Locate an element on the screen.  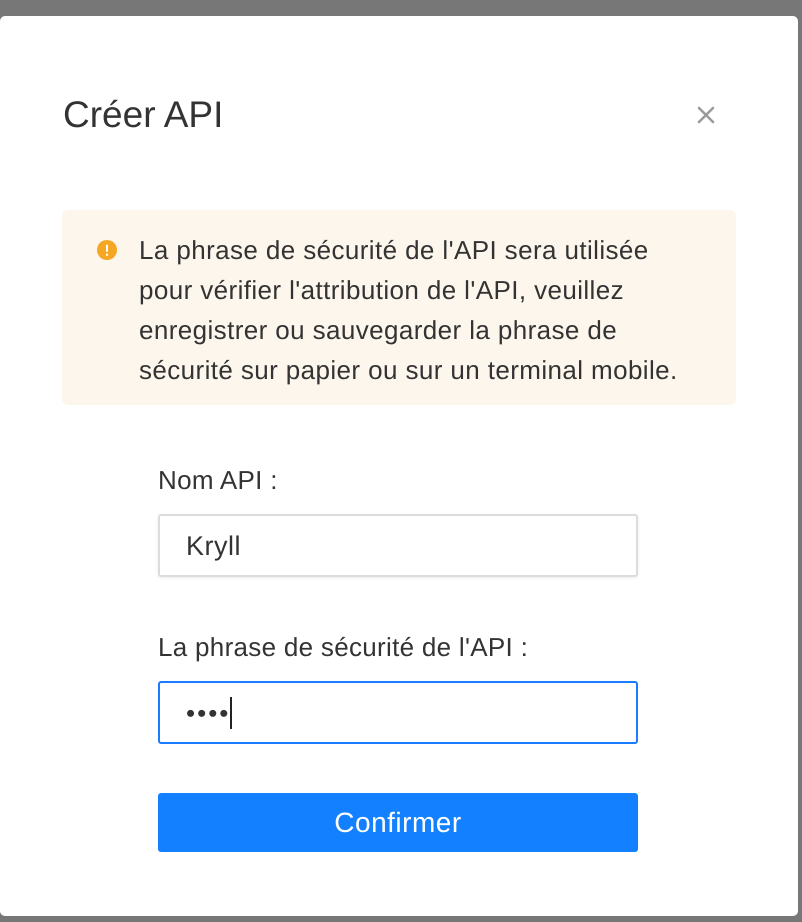
confirm-button: Confirmer is located at coordinates (398, 822).